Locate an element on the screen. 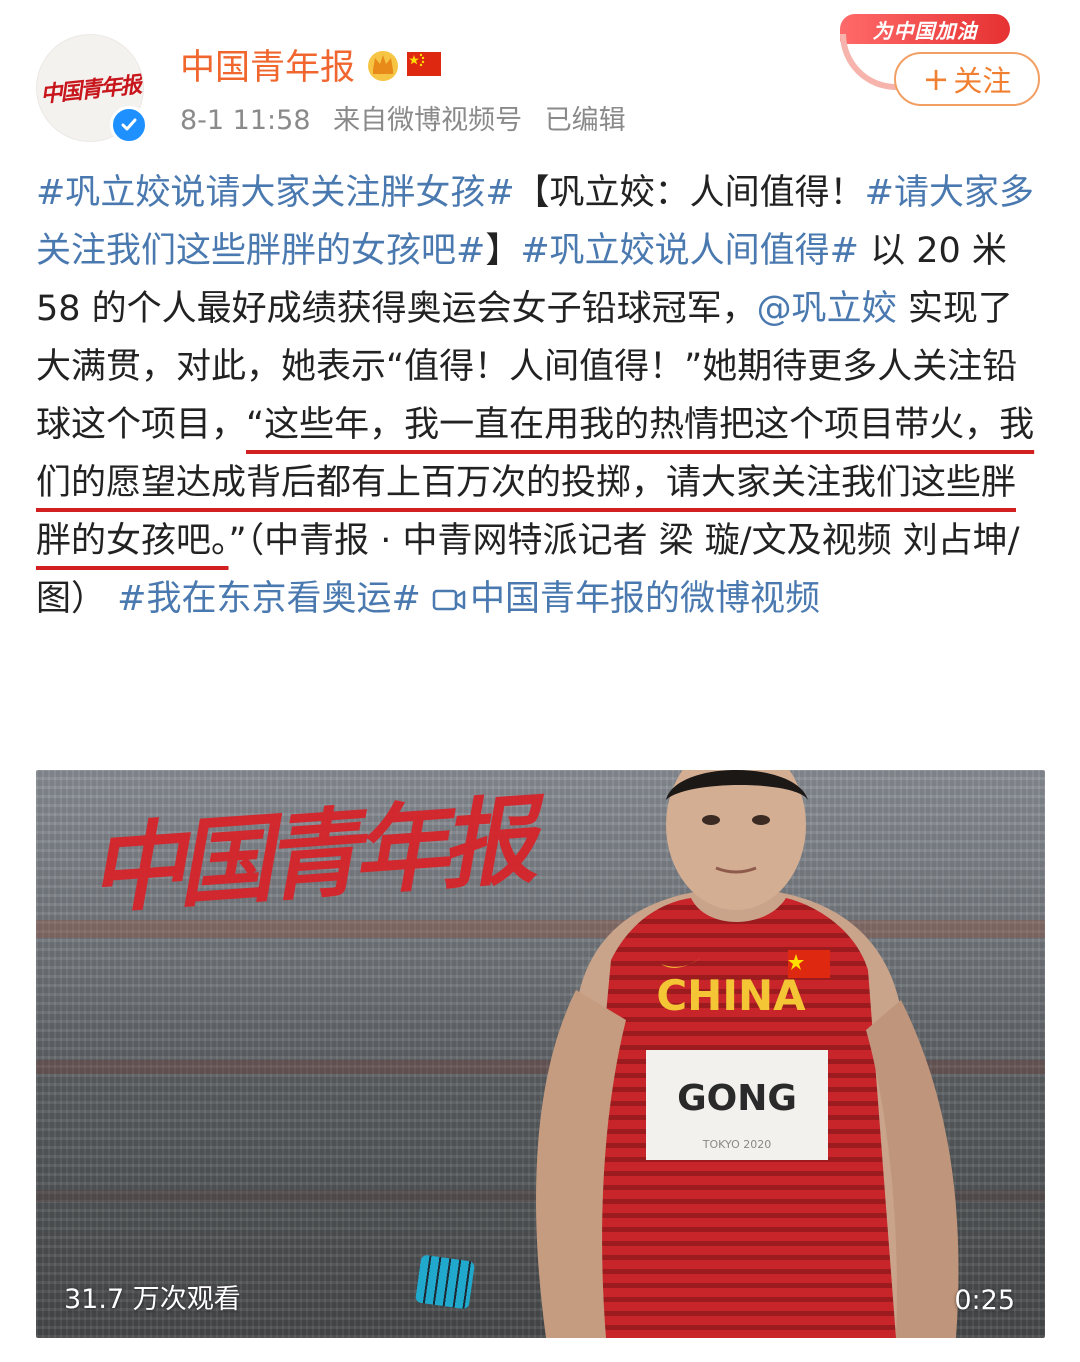 The image size is (1080, 1362). follow-button: + 关注 is located at coordinates (967, 79).